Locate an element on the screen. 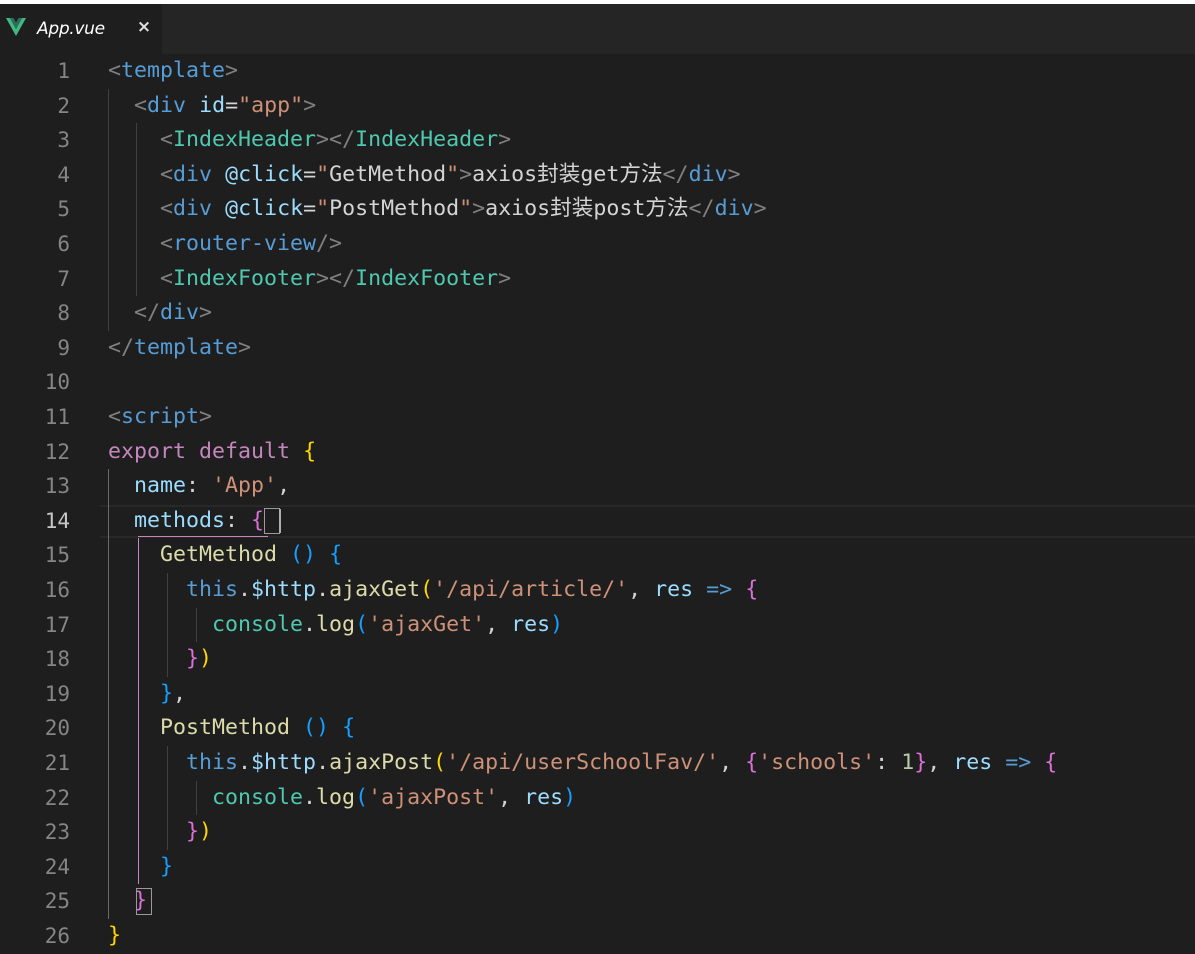  code-token: GetMethod is located at coordinates (219, 555).